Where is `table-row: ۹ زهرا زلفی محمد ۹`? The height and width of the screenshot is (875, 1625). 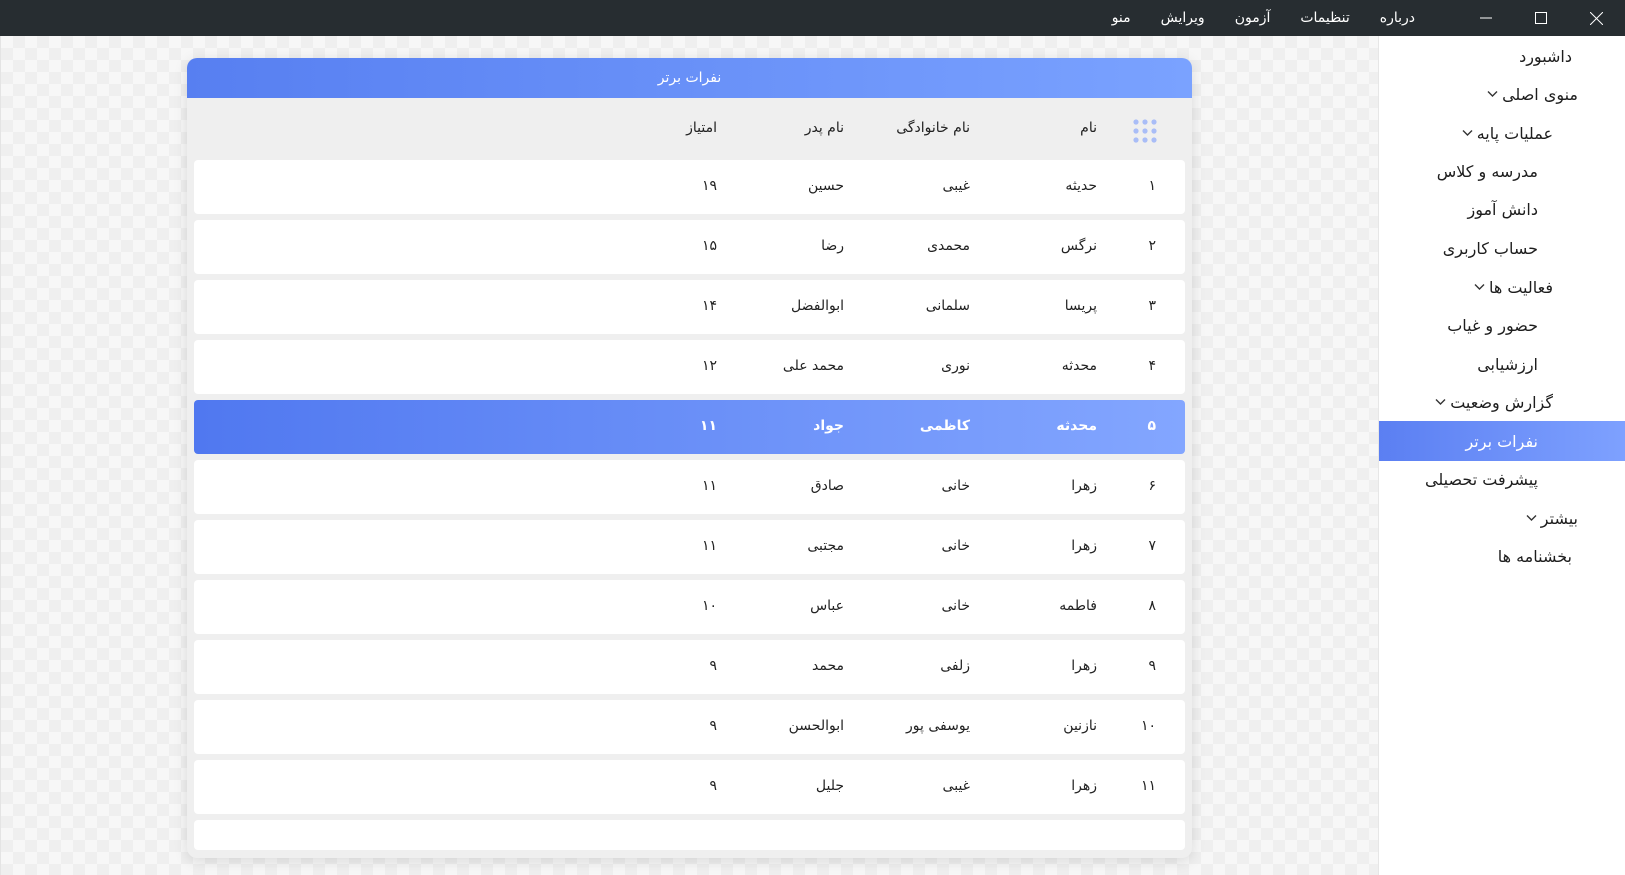 table-row: ۹ زهرا زلفی محمد ۹ is located at coordinates (689, 667).